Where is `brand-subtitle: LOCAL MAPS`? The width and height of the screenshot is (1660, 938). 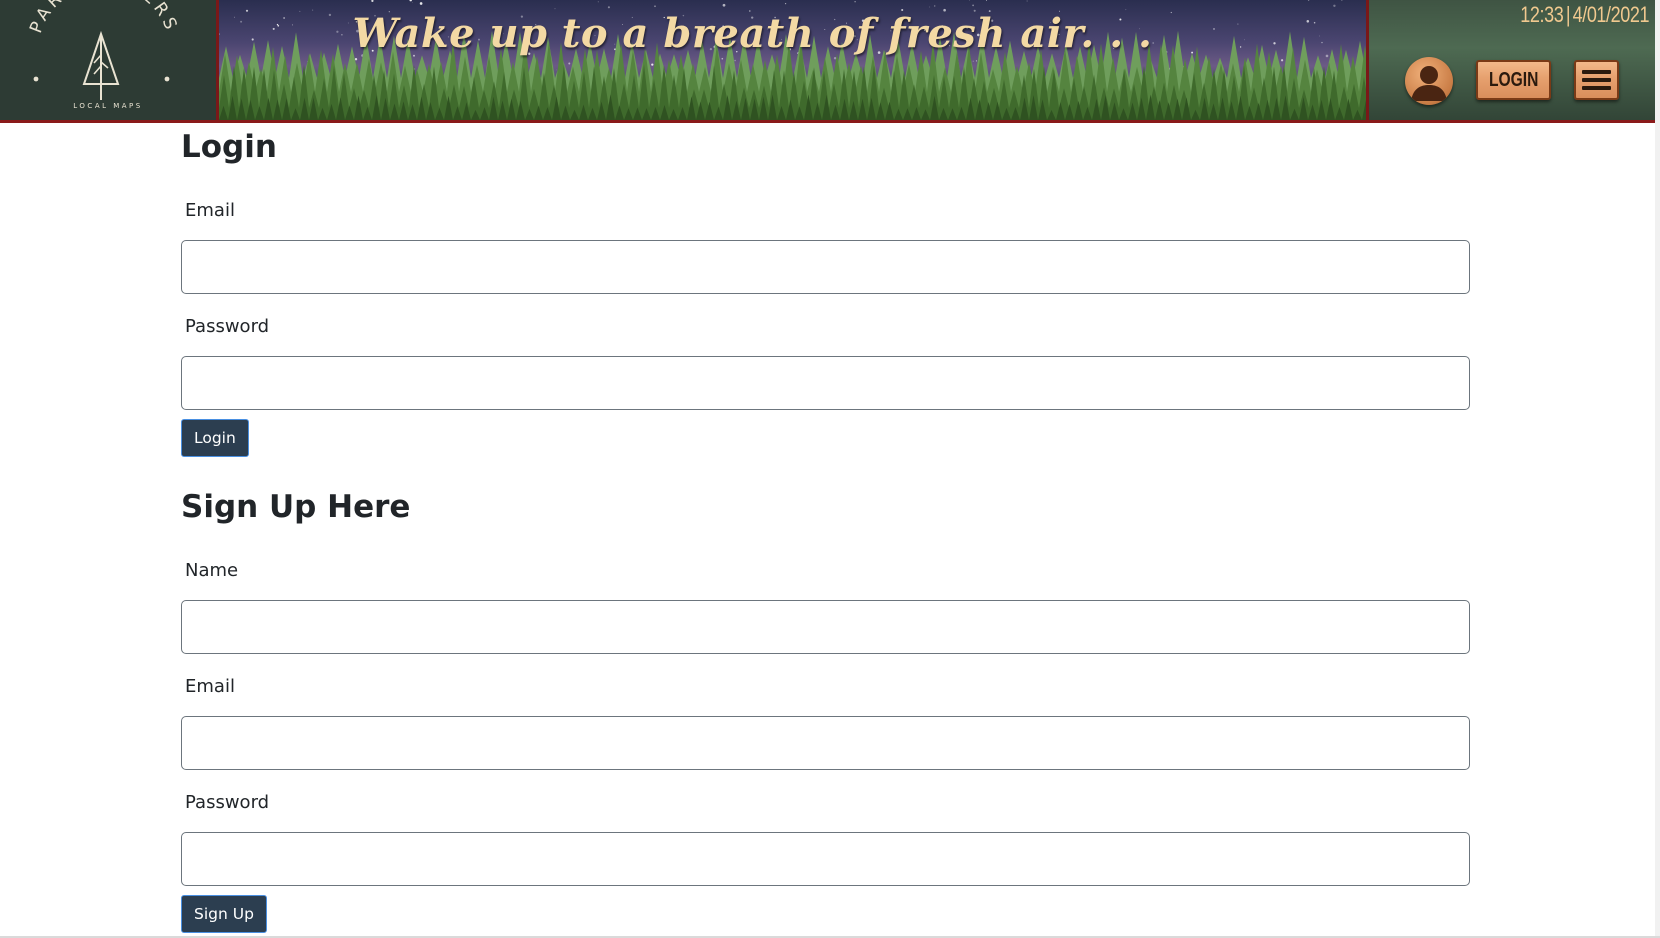
brand-subtitle: LOCAL MAPS is located at coordinates (108, 106).